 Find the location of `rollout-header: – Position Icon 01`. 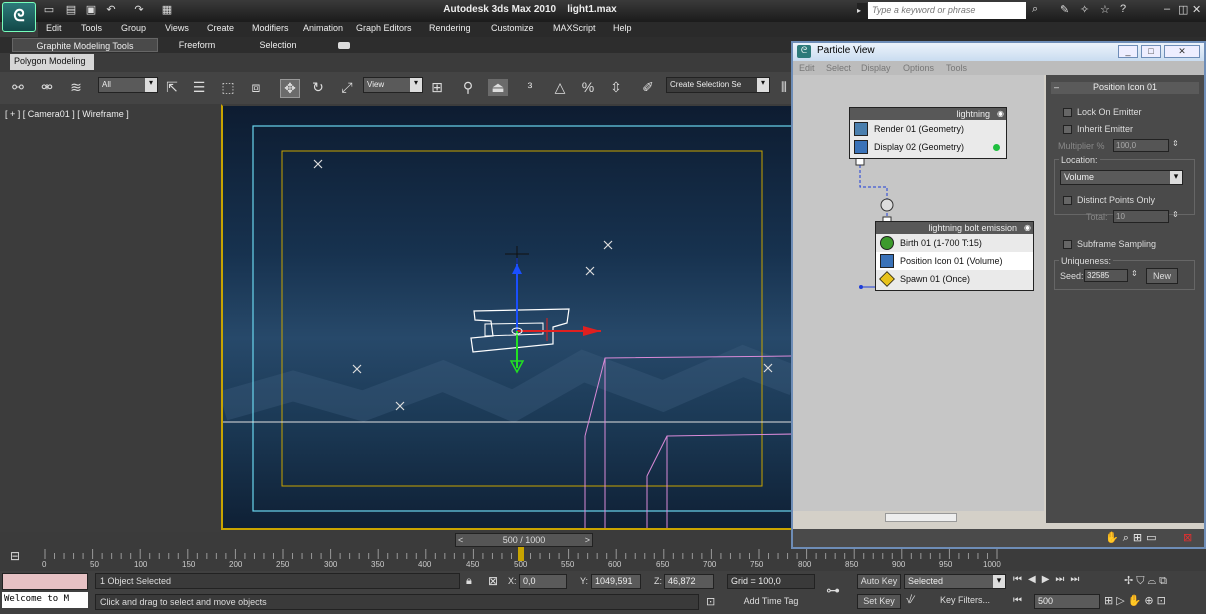

rollout-header: – Position Icon 01 is located at coordinates (1125, 88).